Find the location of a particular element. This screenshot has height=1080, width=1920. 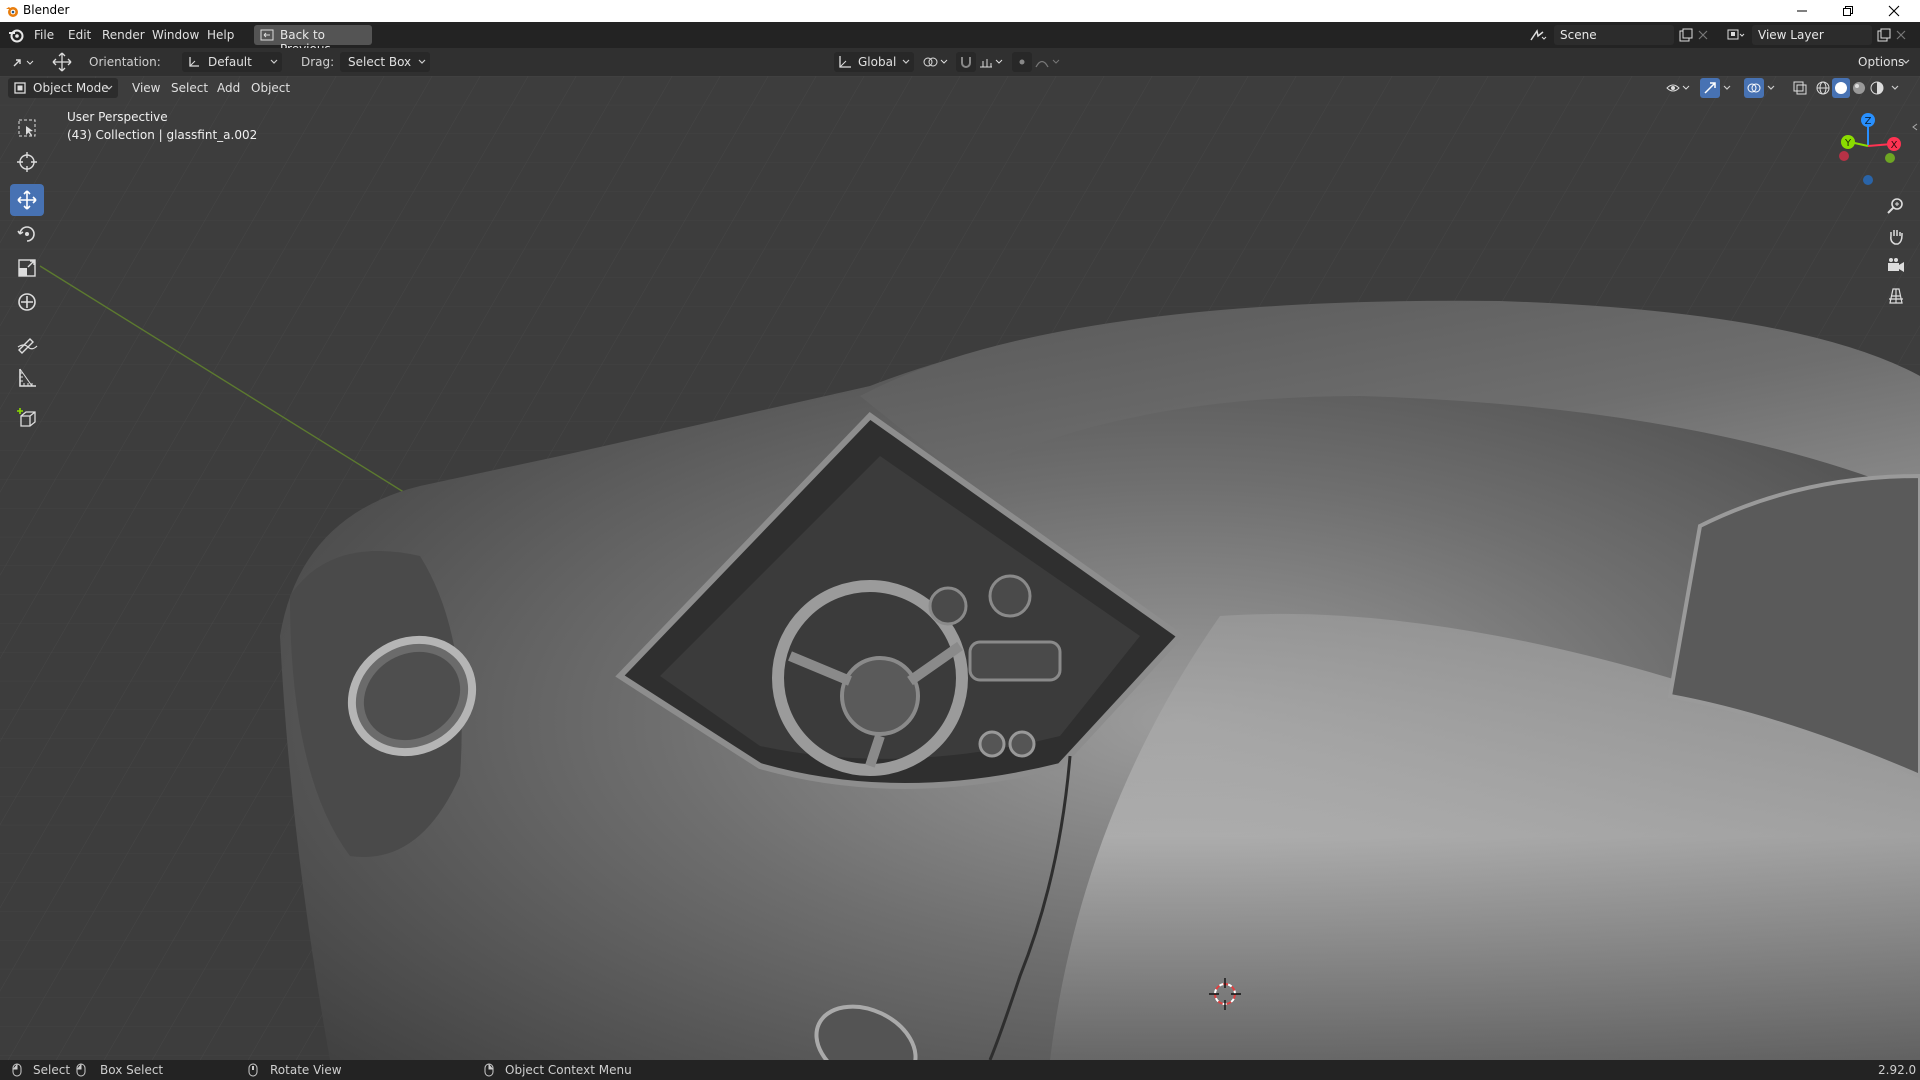

scale-icon is located at coordinates (27, 268).